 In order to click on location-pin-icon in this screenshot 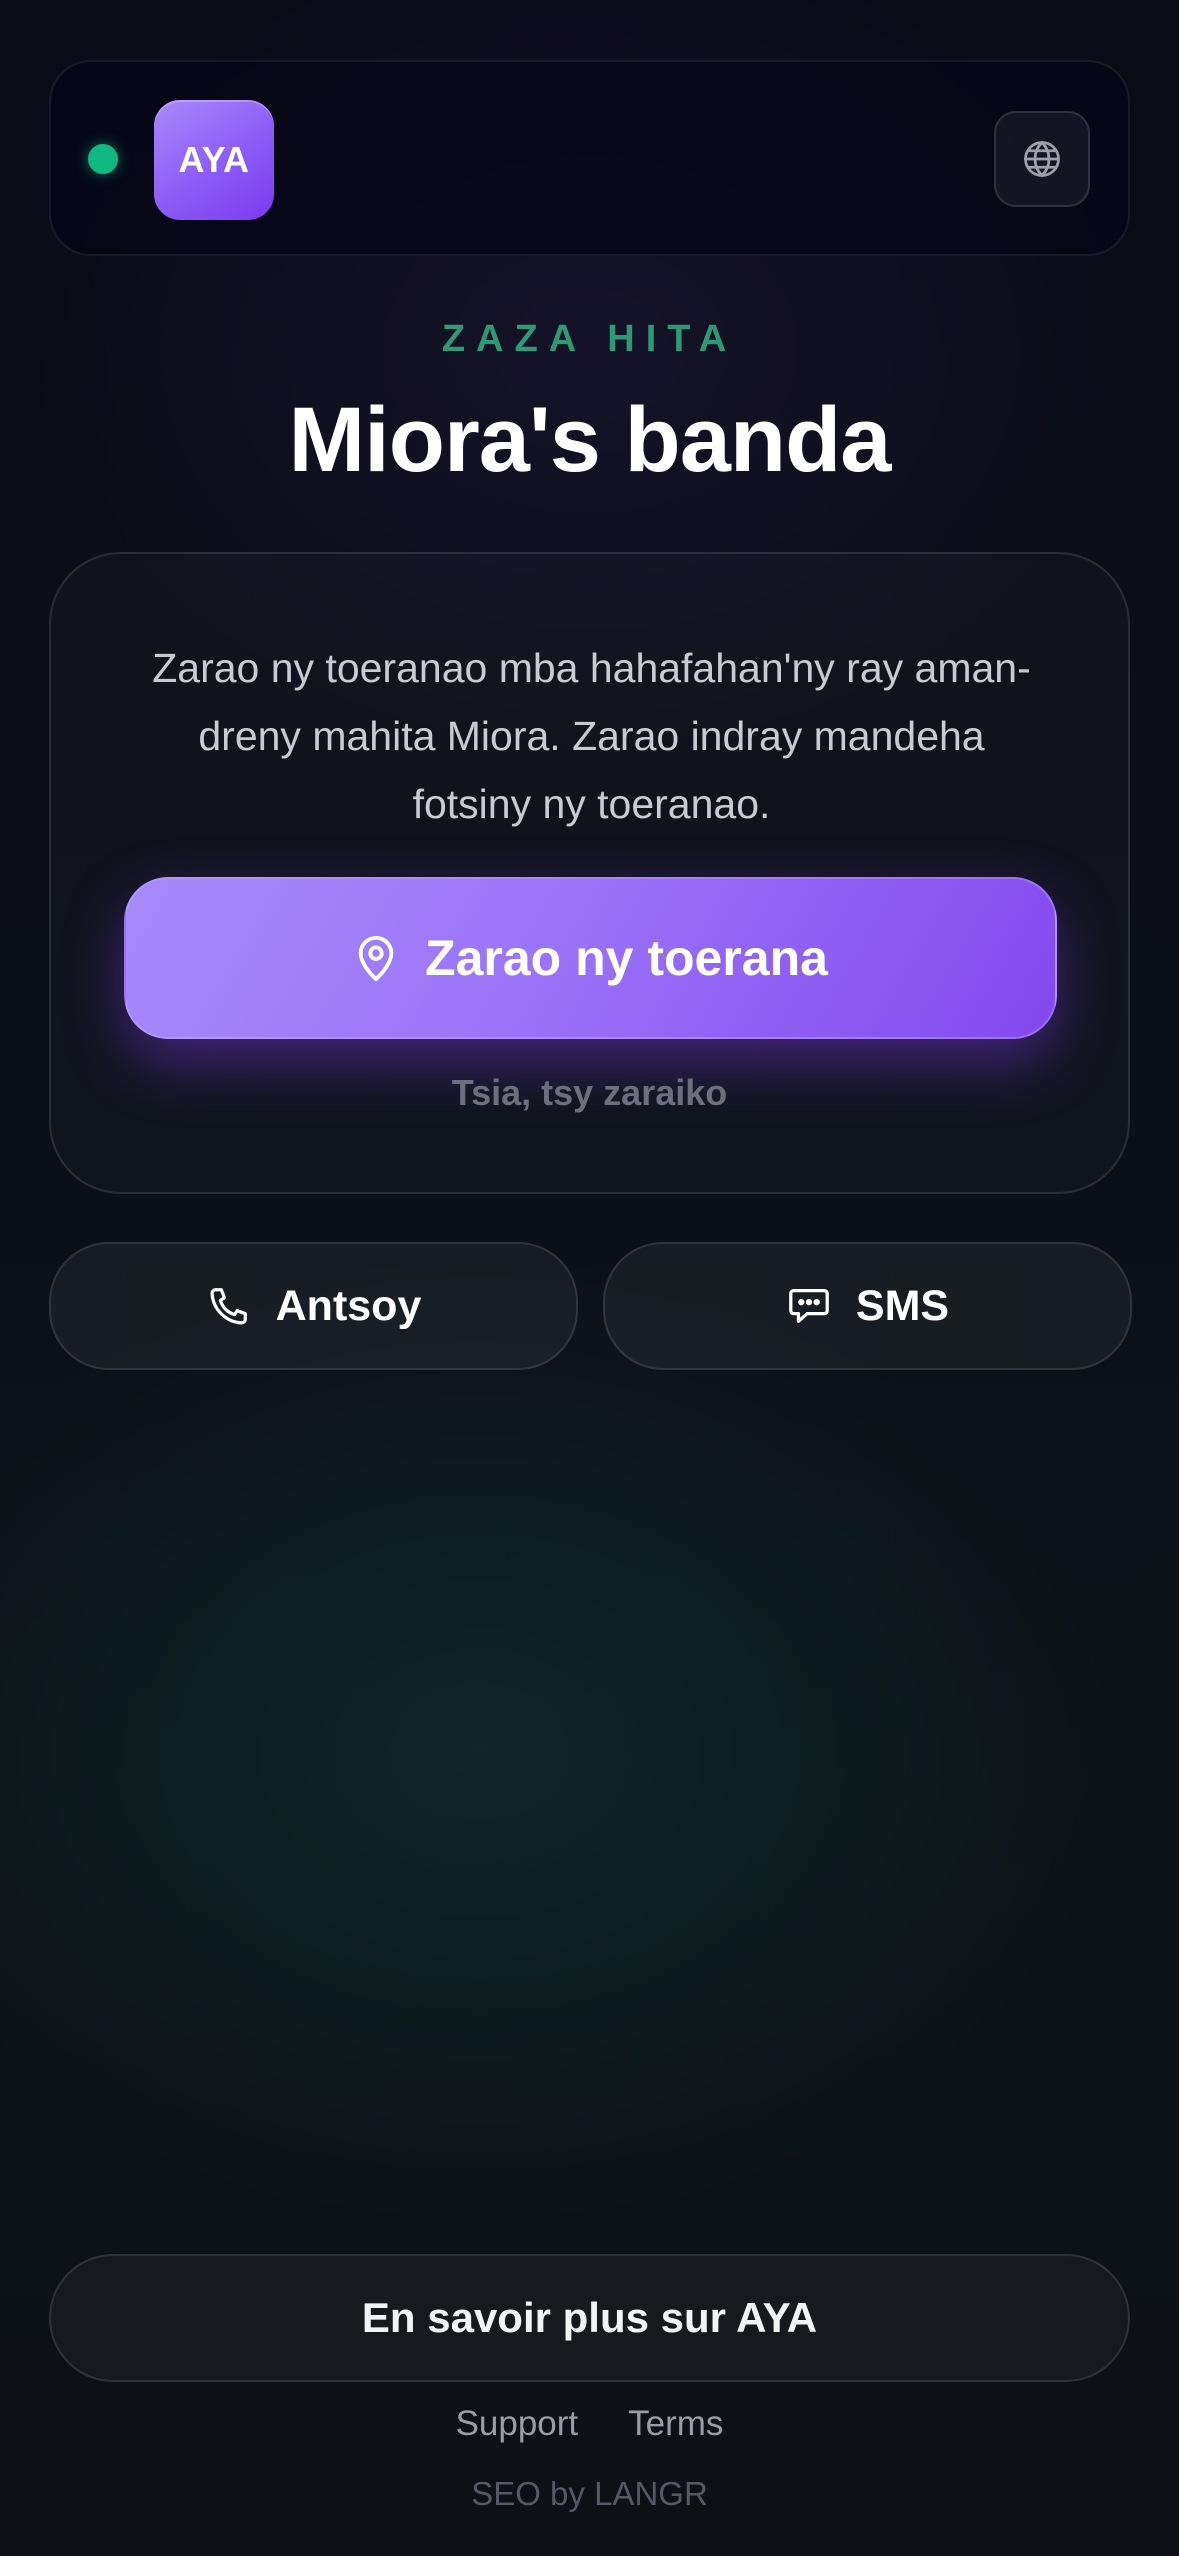, I will do `click(376, 958)`.